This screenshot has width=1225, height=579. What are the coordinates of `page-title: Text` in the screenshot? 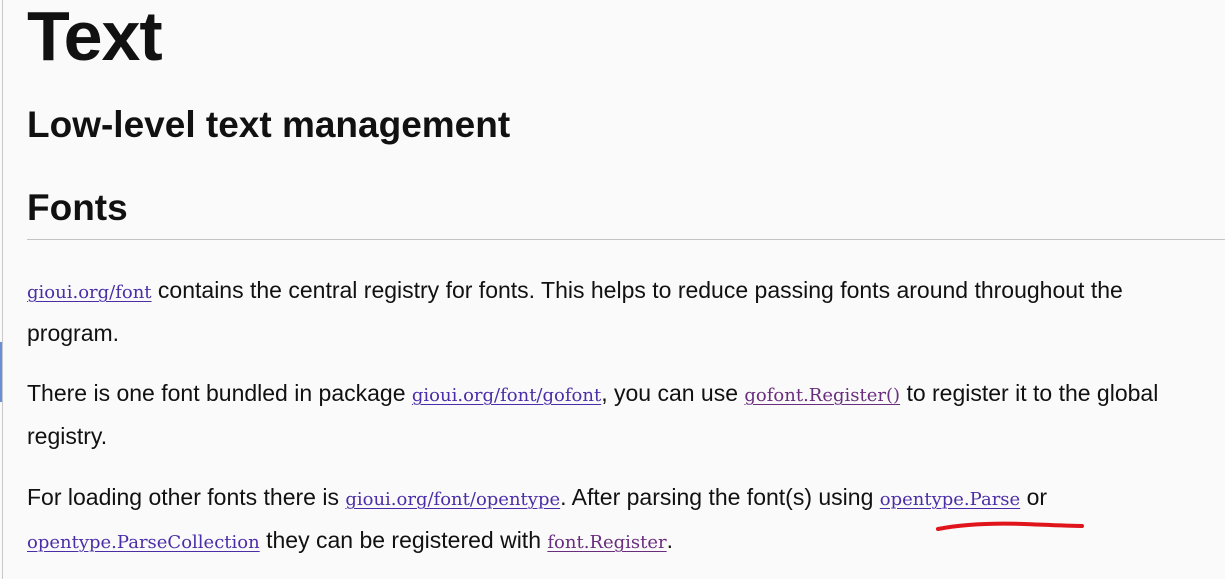 It's located at (95, 37).